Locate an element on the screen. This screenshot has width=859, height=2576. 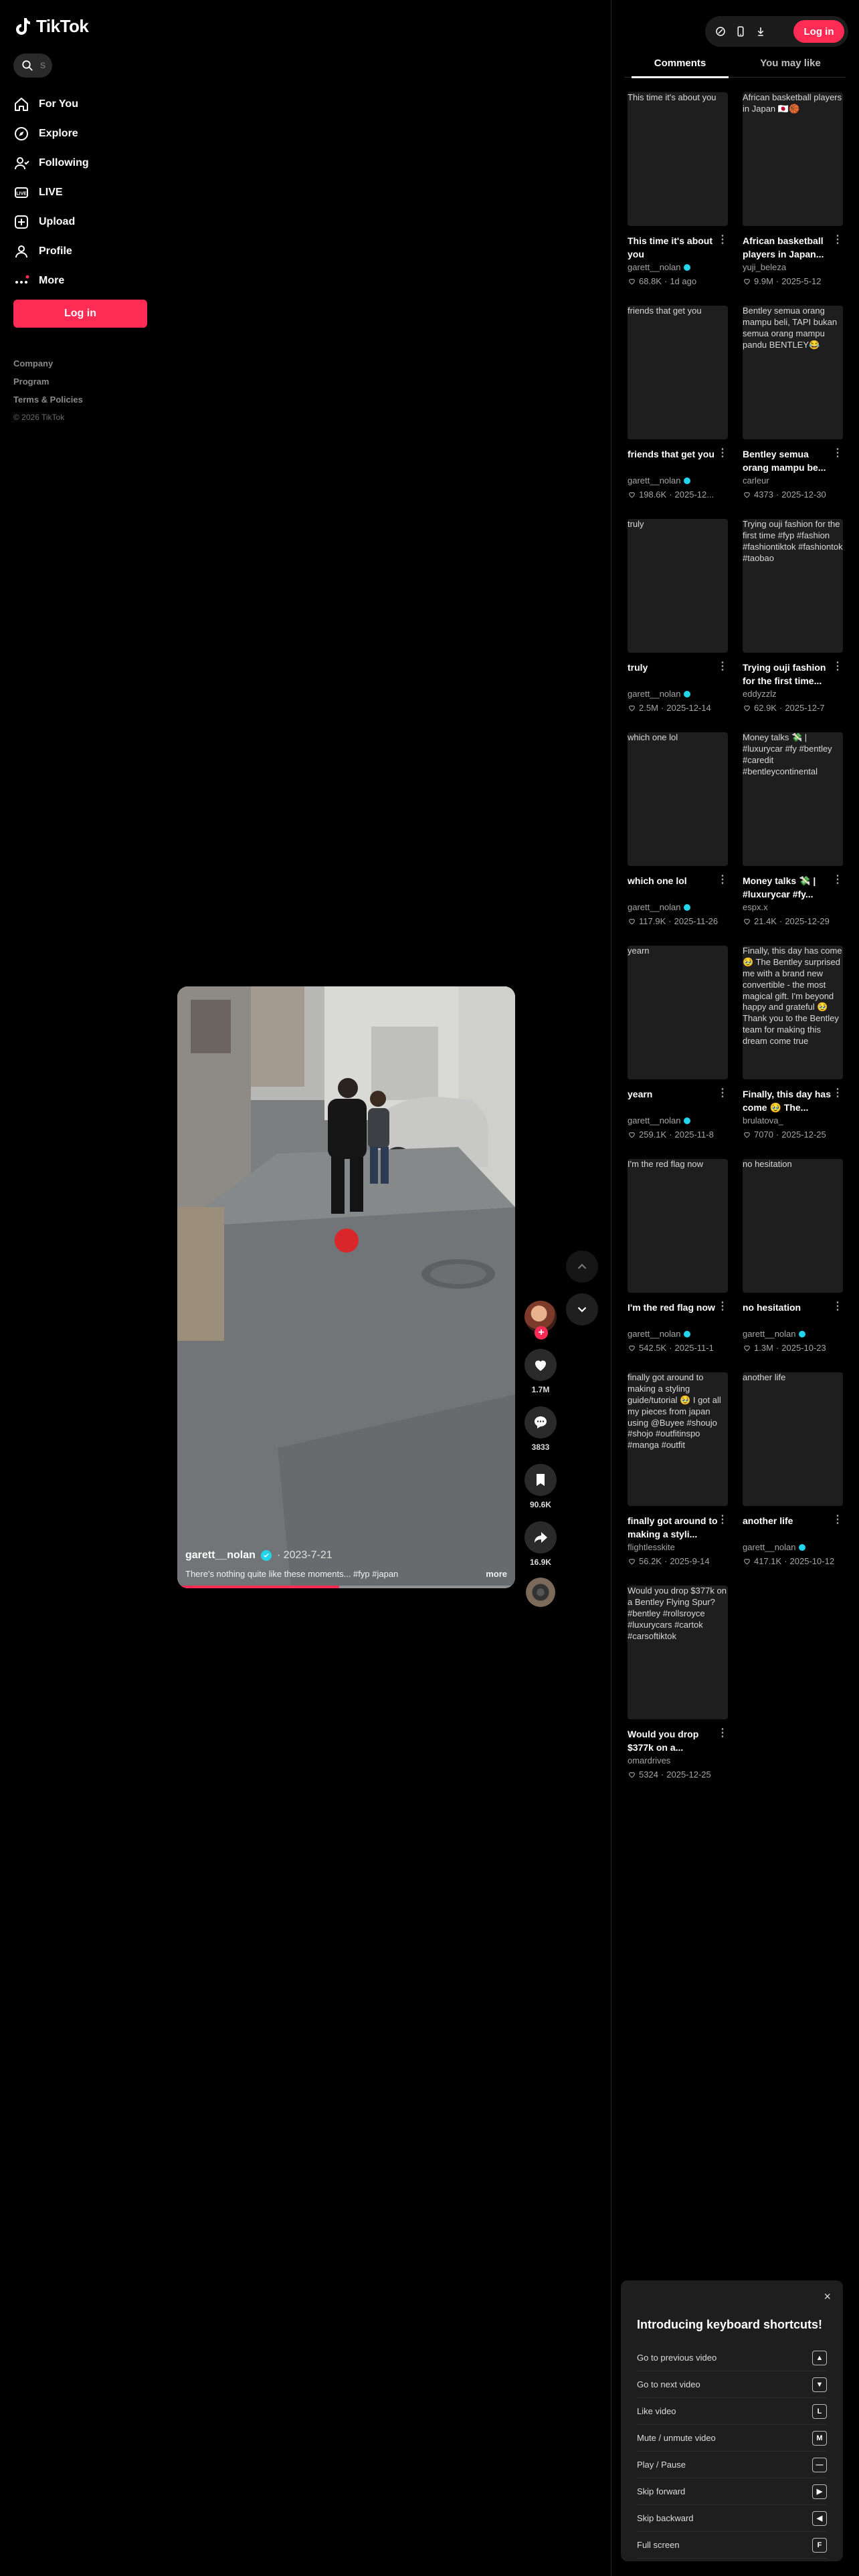
nav-item-profile: Profile is located at coordinates (80, 252).